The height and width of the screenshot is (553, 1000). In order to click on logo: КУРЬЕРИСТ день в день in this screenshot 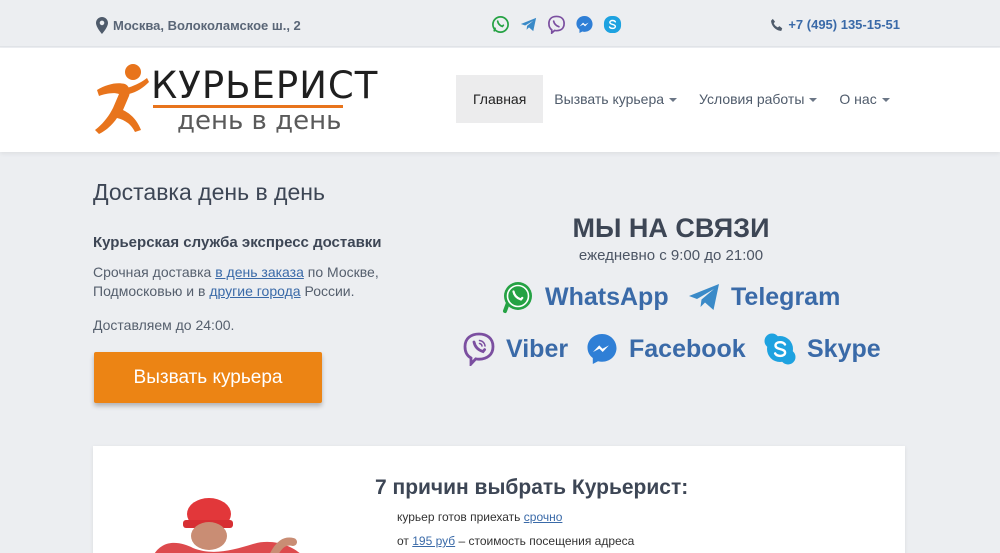, I will do `click(235, 100)`.